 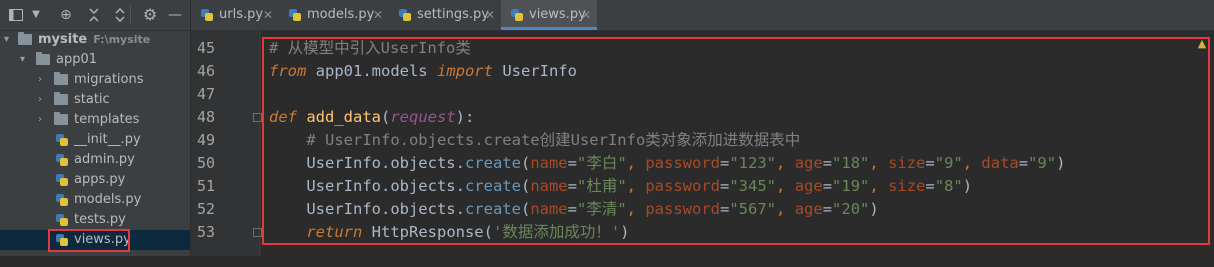 What do you see at coordinates (205, 48) in the screenshot?
I see `line-number: 45` at bounding box center [205, 48].